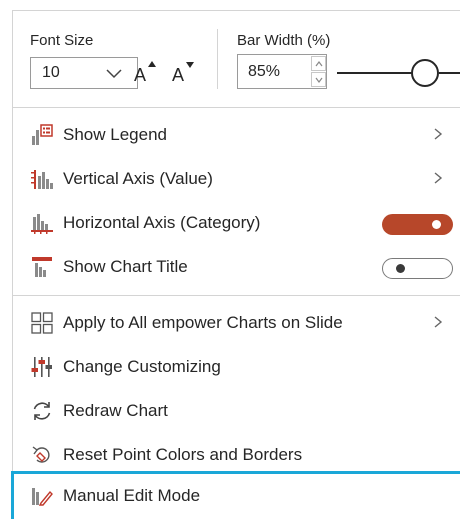  What do you see at coordinates (51, 72) in the screenshot?
I see `font-size-value: 10` at bounding box center [51, 72].